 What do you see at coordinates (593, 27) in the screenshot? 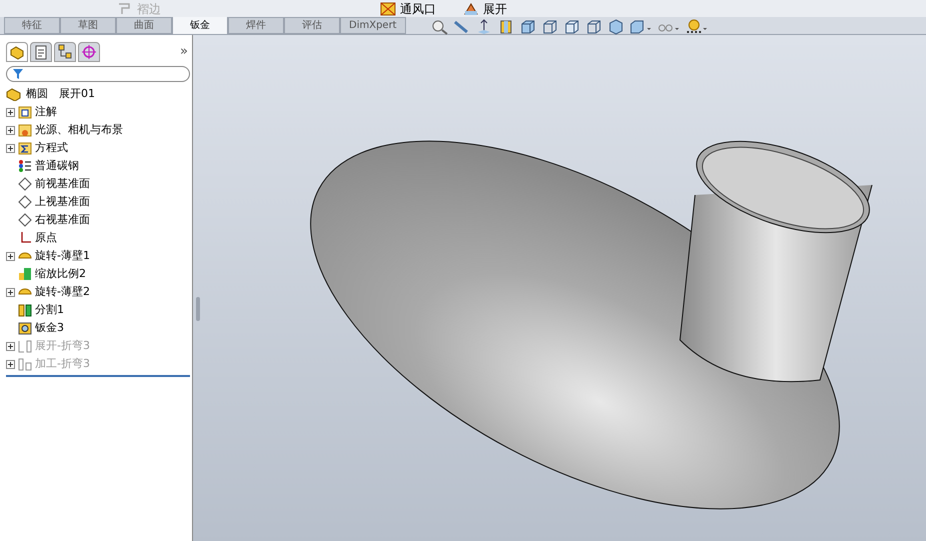
I see `cube-outline-icon` at bounding box center [593, 27].